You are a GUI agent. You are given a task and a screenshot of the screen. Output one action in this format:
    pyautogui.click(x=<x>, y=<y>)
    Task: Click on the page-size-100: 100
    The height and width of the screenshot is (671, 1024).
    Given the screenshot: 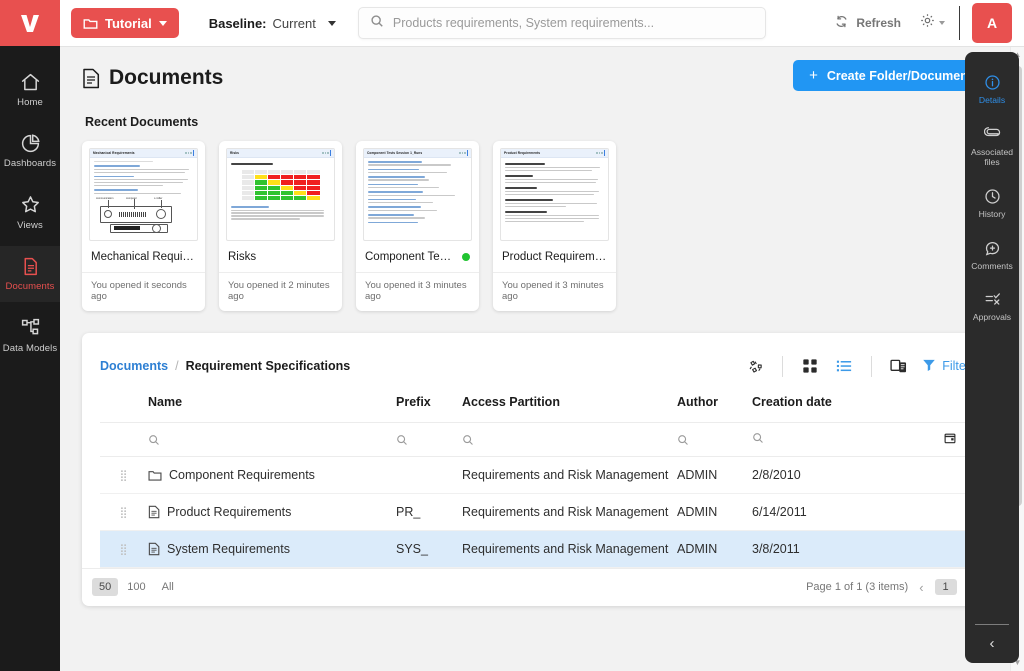 What is the action you would take?
    pyautogui.click(x=136, y=587)
    